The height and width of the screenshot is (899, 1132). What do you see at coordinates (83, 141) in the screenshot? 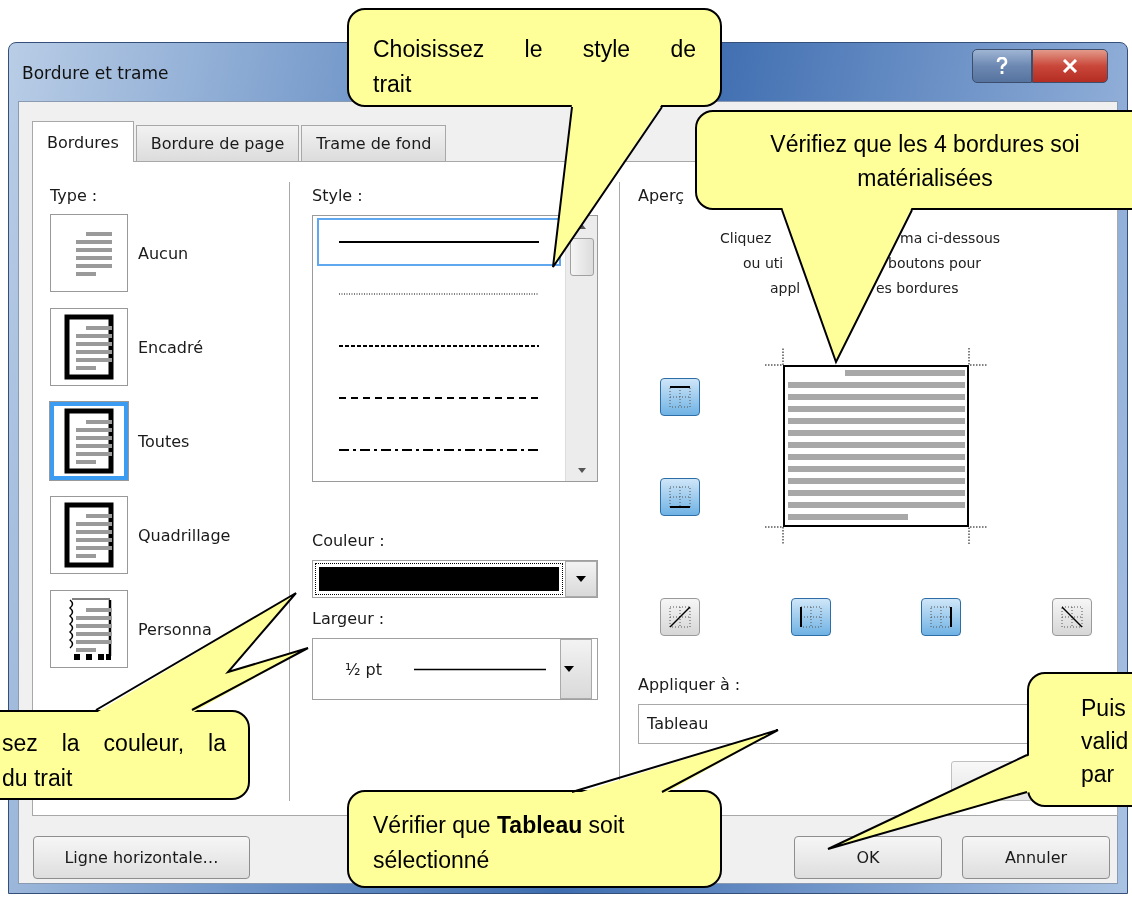
I see `tab: Bordures` at bounding box center [83, 141].